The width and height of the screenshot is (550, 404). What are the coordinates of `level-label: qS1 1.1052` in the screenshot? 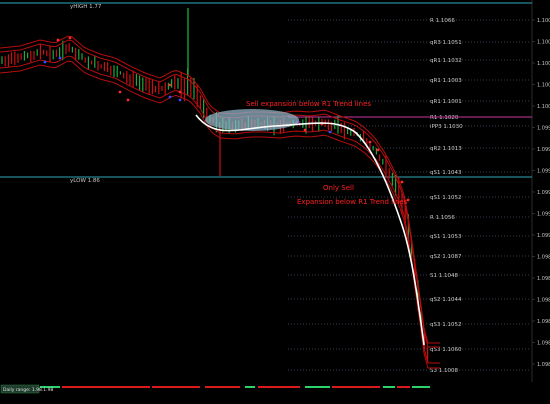 It's located at (445, 198).